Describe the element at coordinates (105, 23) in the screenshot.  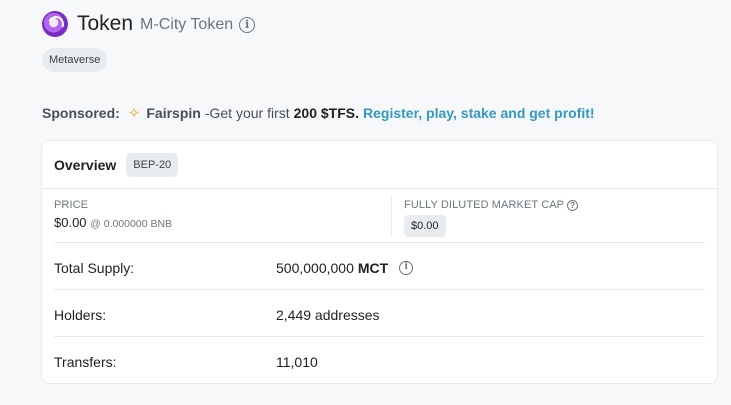
I see `page-title: Token` at that location.